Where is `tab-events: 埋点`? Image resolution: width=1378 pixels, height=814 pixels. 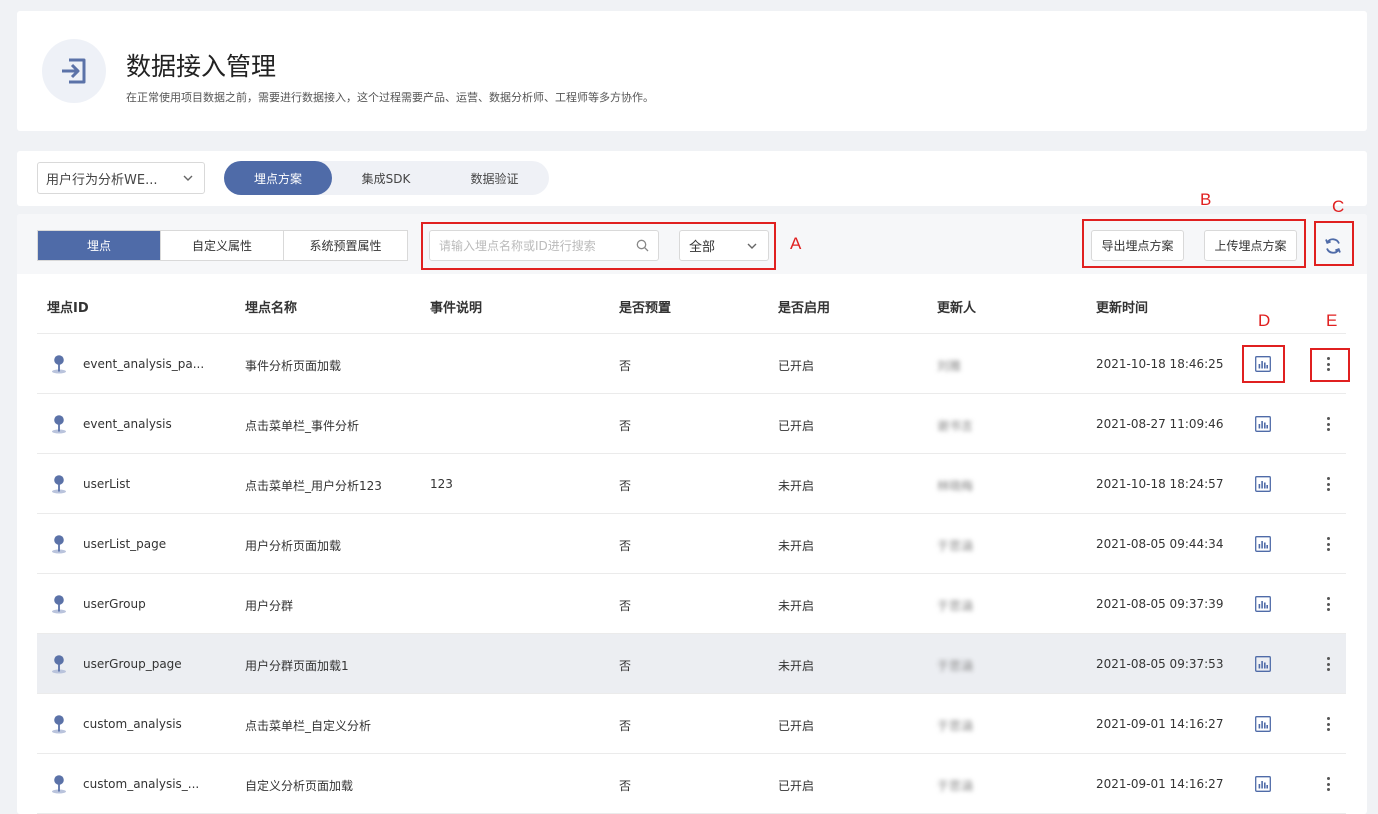 tab-events: 埋点 is located at coordinates (99, 245).